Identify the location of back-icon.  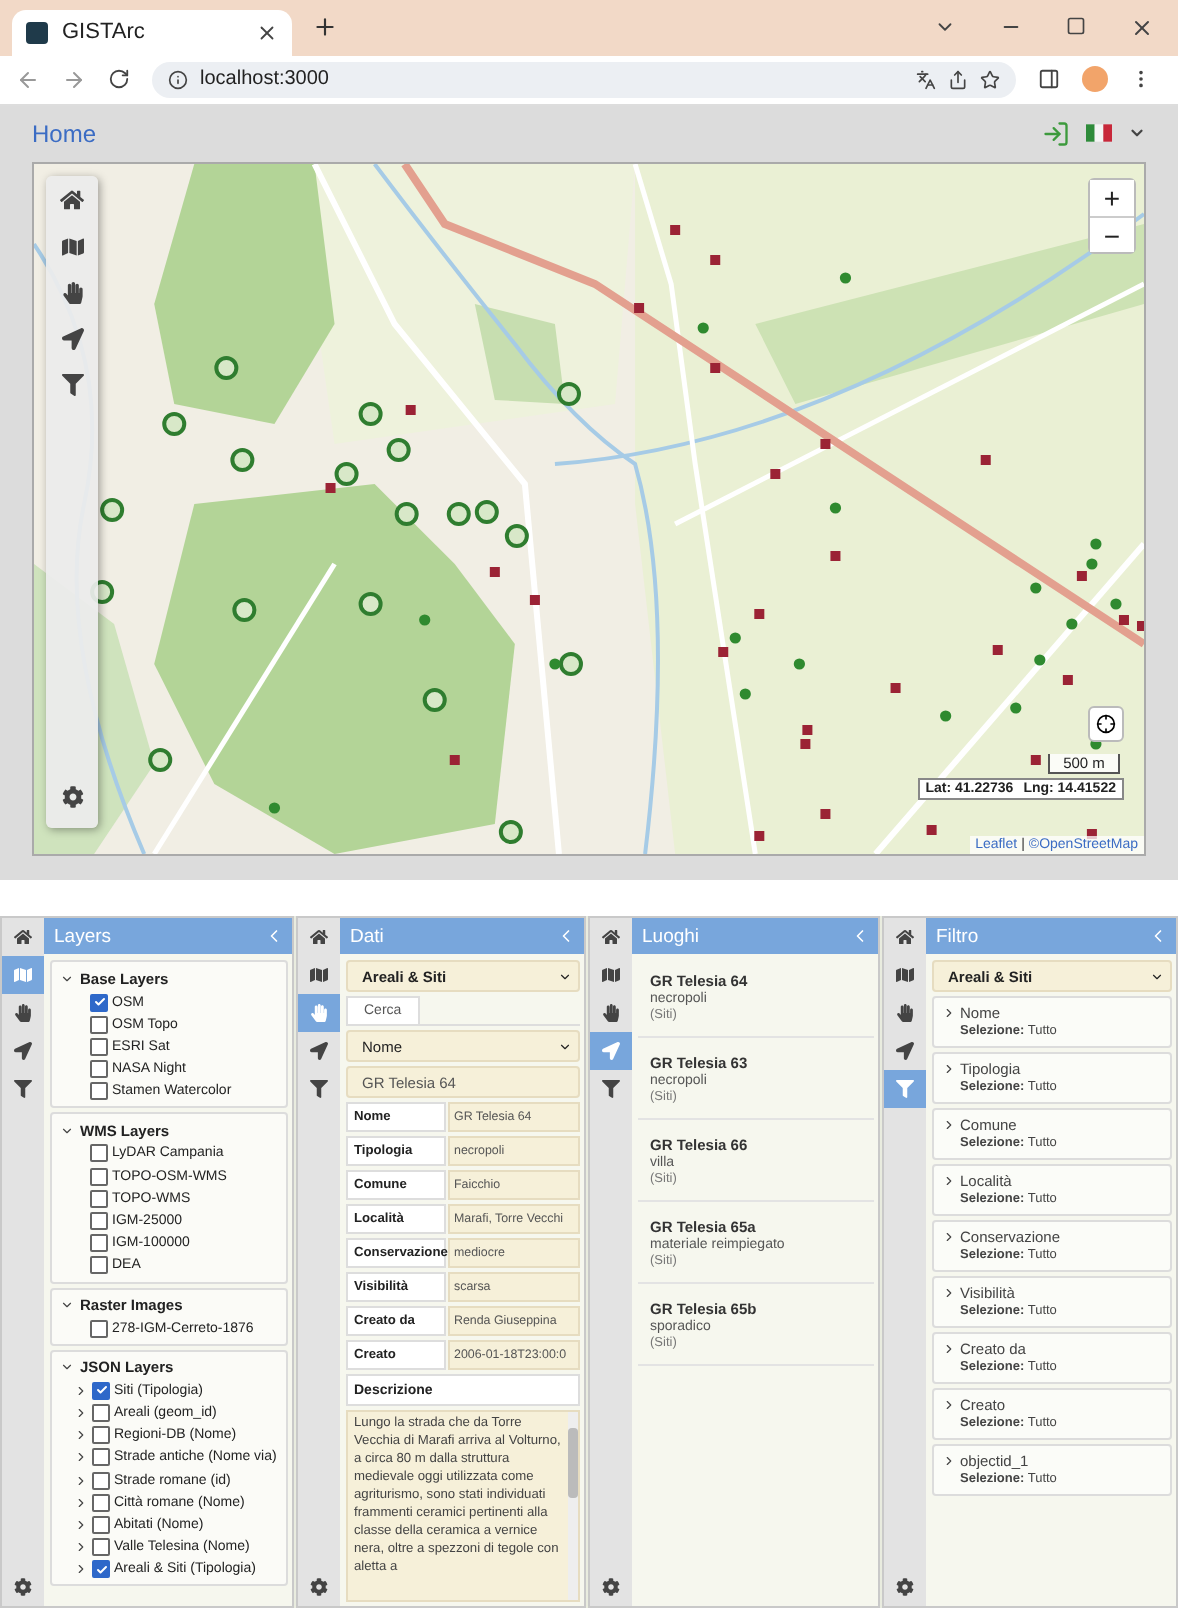
(28, 79).